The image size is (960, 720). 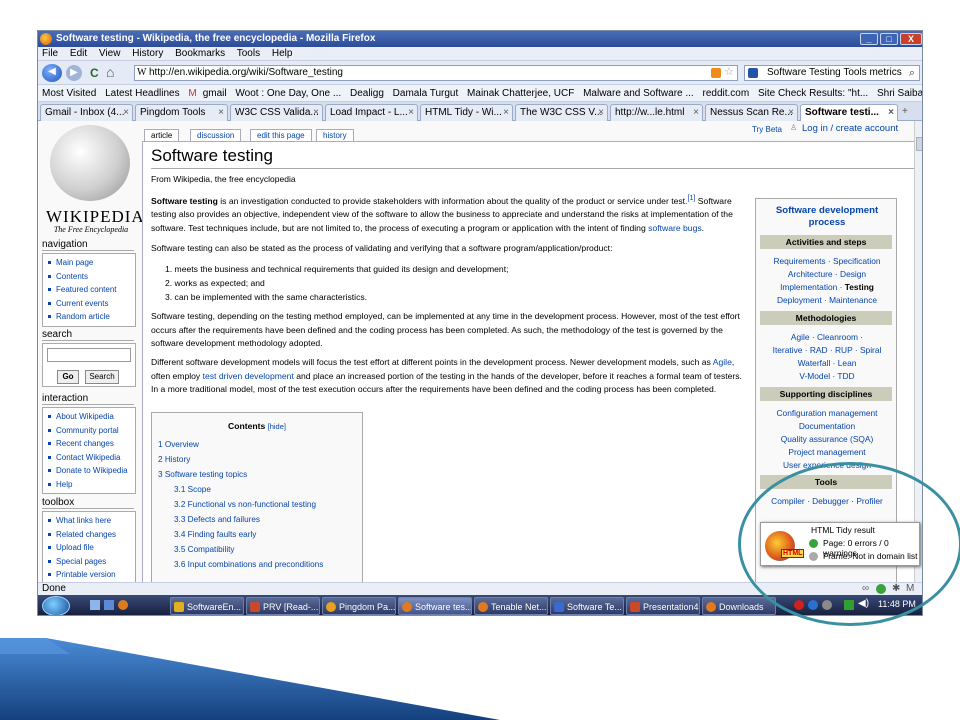 What do you see at coordinates (827, 350) in the screenshot?
I see `infobox-line: Iterative · RAD · RUP · Spiral` at bounding box center [827, 350].